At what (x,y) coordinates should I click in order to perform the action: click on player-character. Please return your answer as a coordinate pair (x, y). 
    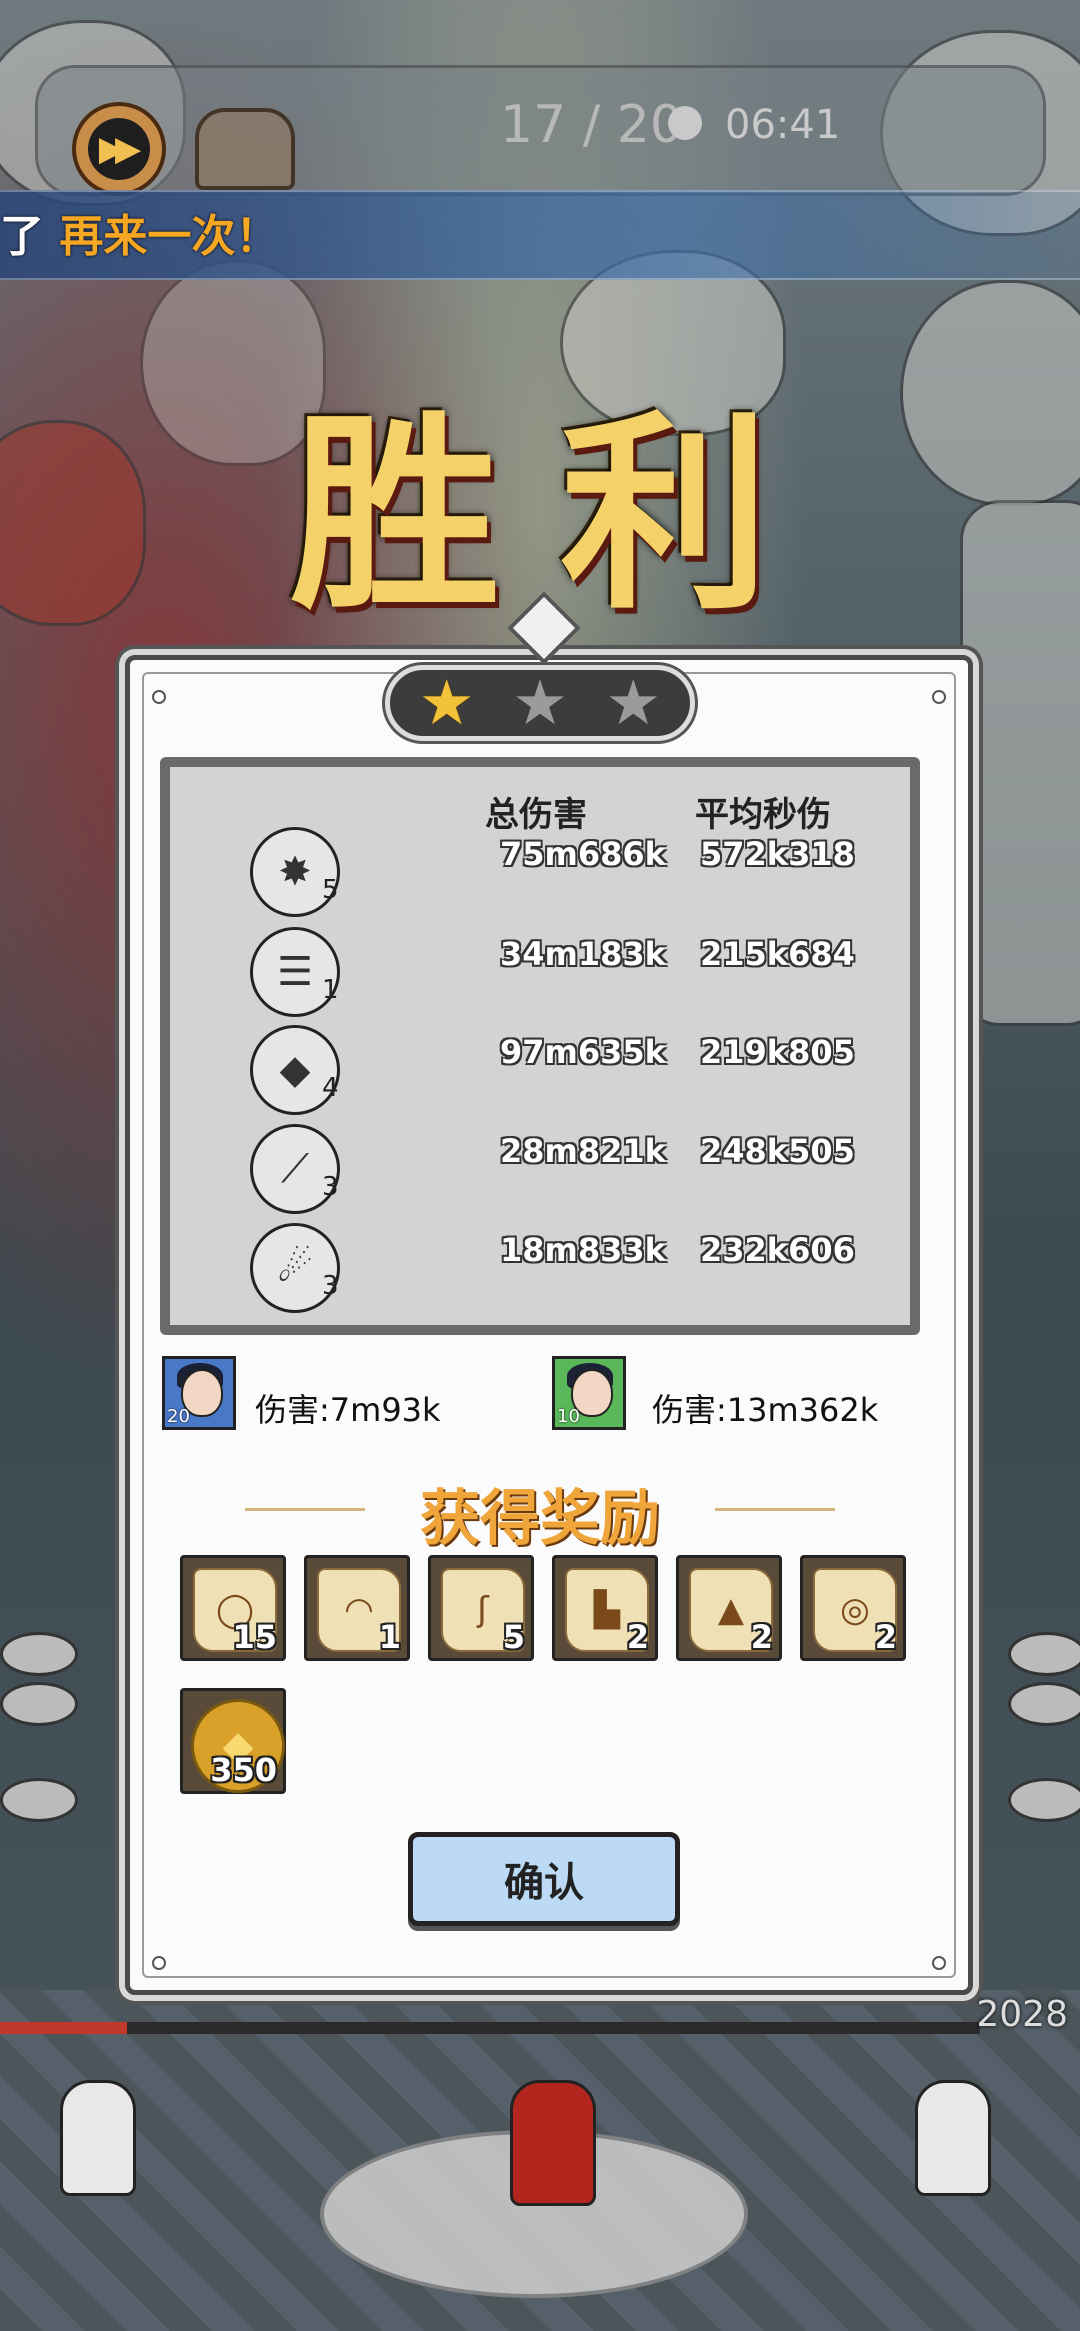
    Looking at the image, I should click on (553, 2143).